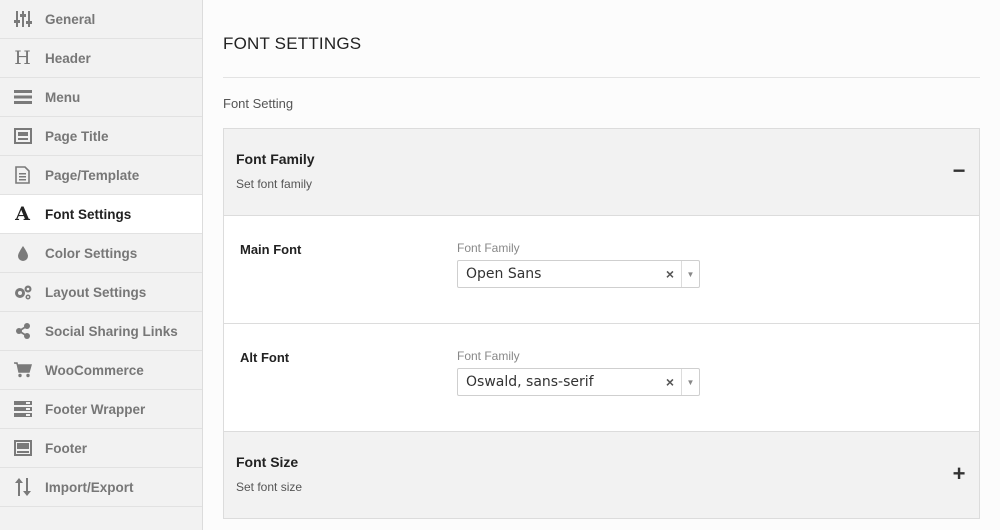  Describe the element at coordinates (258, 103) in the screenshot. I see `section-label: Font Setting` at that location.